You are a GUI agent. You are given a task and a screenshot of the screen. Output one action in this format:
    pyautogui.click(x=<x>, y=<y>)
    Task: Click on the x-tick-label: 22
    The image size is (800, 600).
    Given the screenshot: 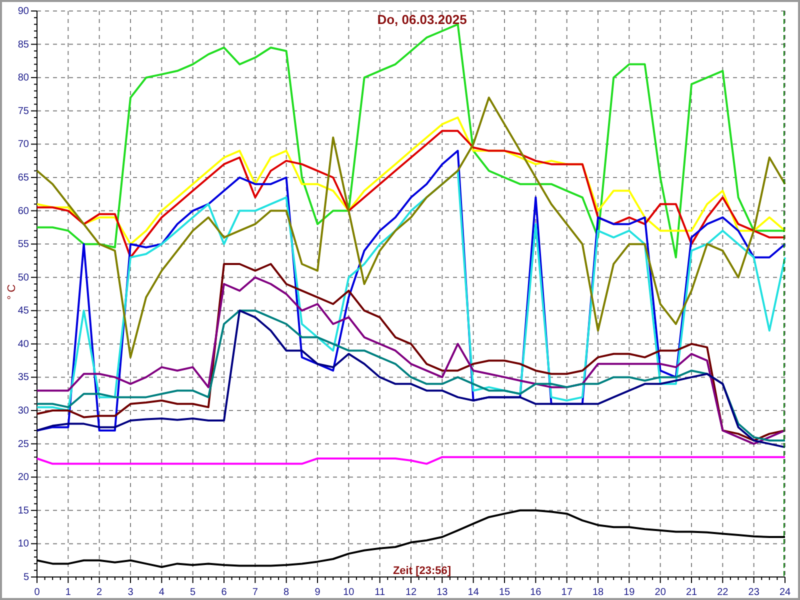 What is the action you would take?
    pyautogui.click(x=722, y=592)
    